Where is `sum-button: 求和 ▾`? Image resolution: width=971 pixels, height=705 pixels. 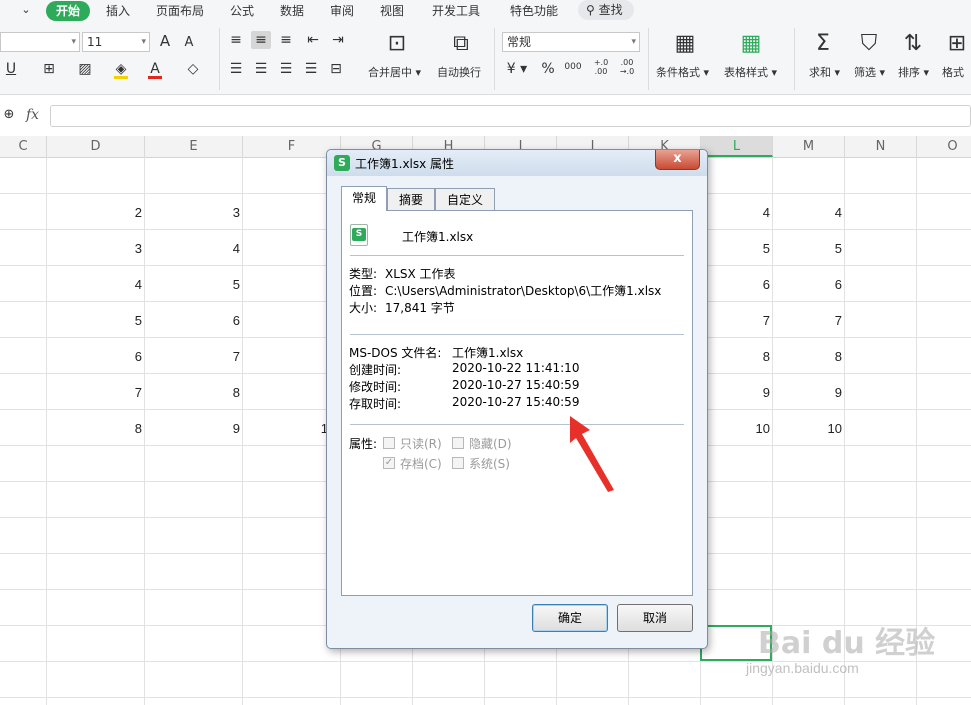 sum-button: 求和 ▾ is located at coordinates (824, 72).